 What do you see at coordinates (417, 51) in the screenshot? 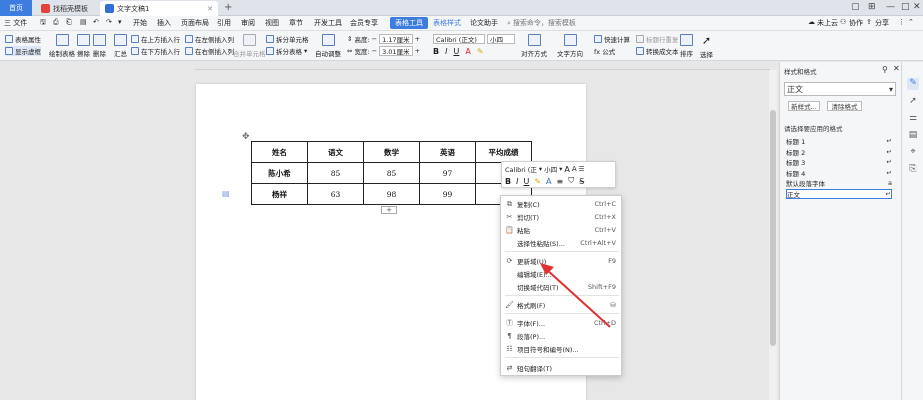
I see `width-increase: +` at bounding box center [417, 51].